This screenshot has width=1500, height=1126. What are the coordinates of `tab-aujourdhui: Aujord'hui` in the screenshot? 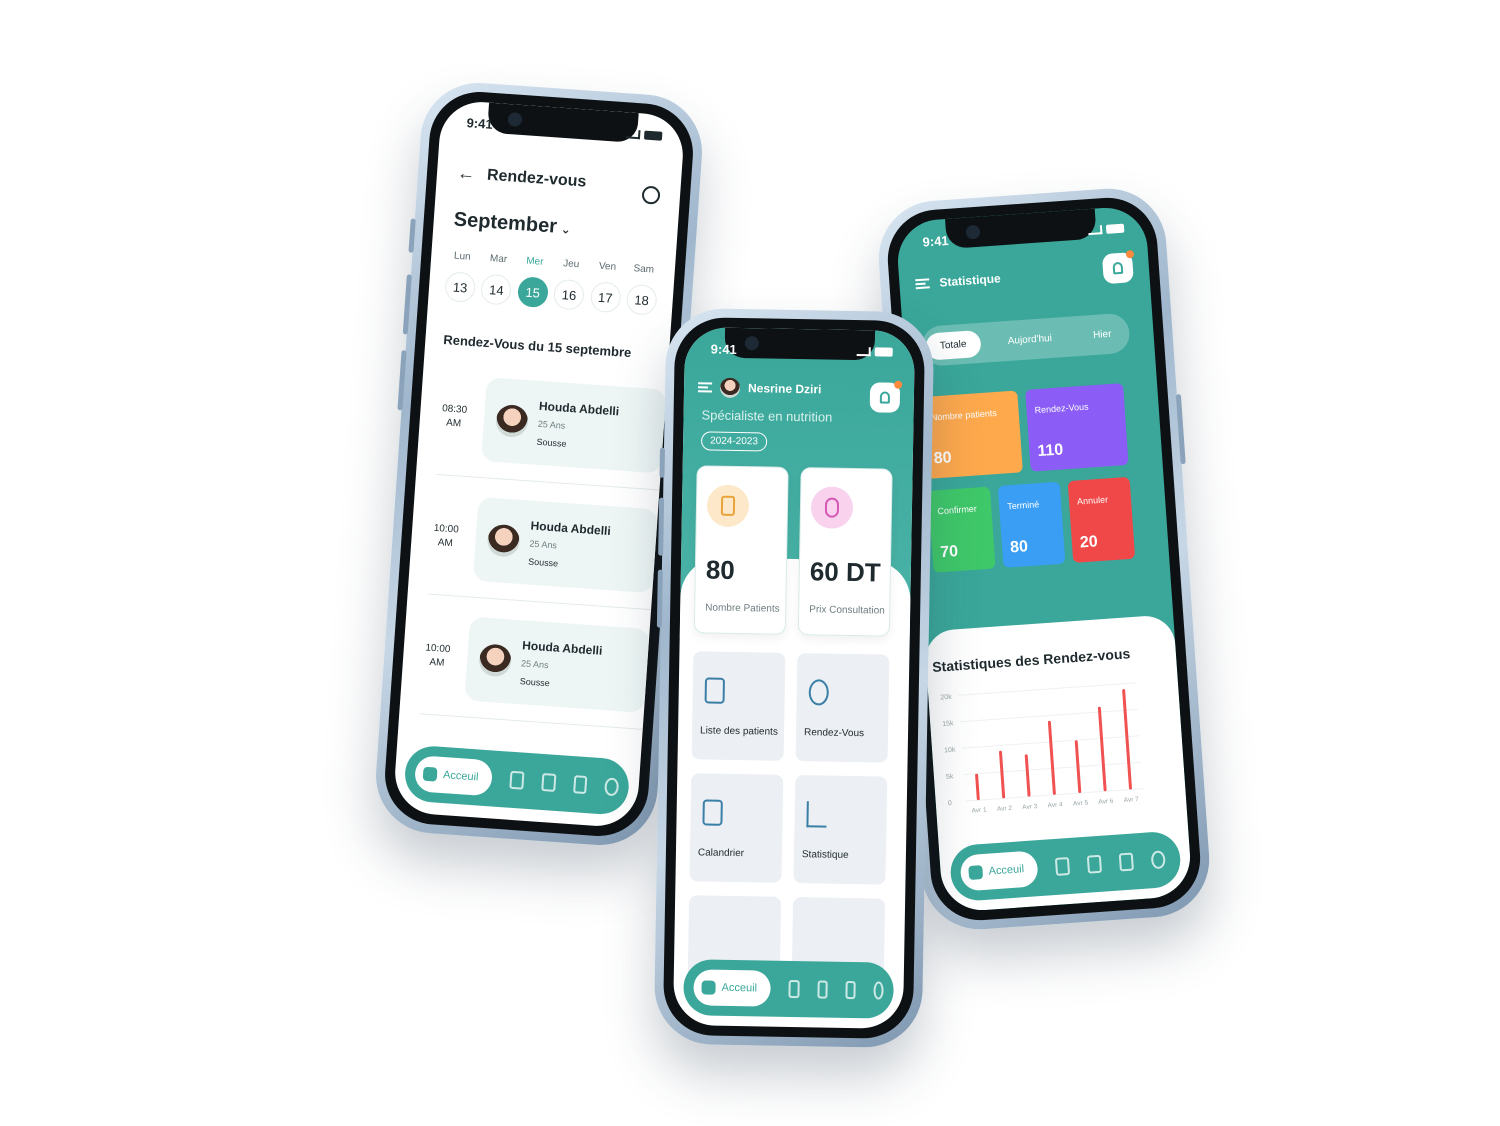 It's located at (1030, 339).